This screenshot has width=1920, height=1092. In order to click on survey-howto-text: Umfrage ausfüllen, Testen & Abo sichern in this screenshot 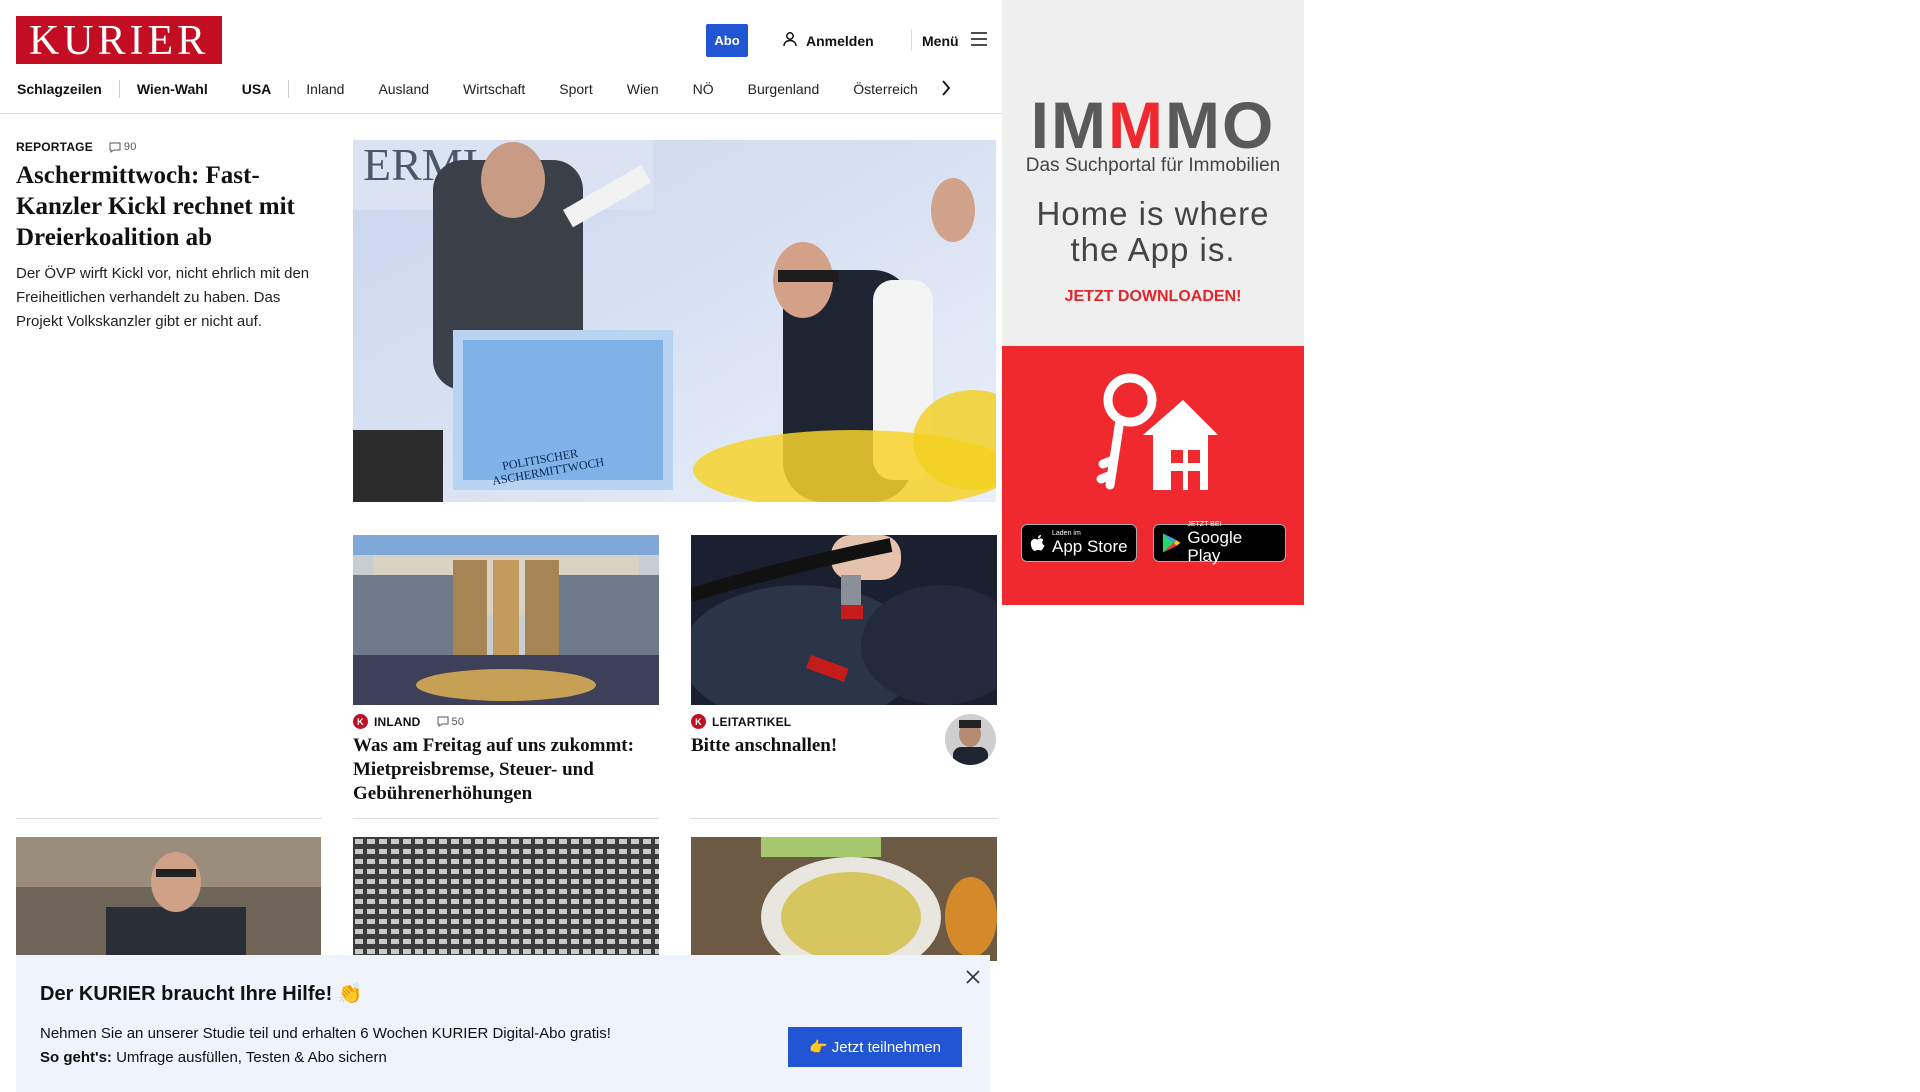, I will do `click(251, 1057)`.